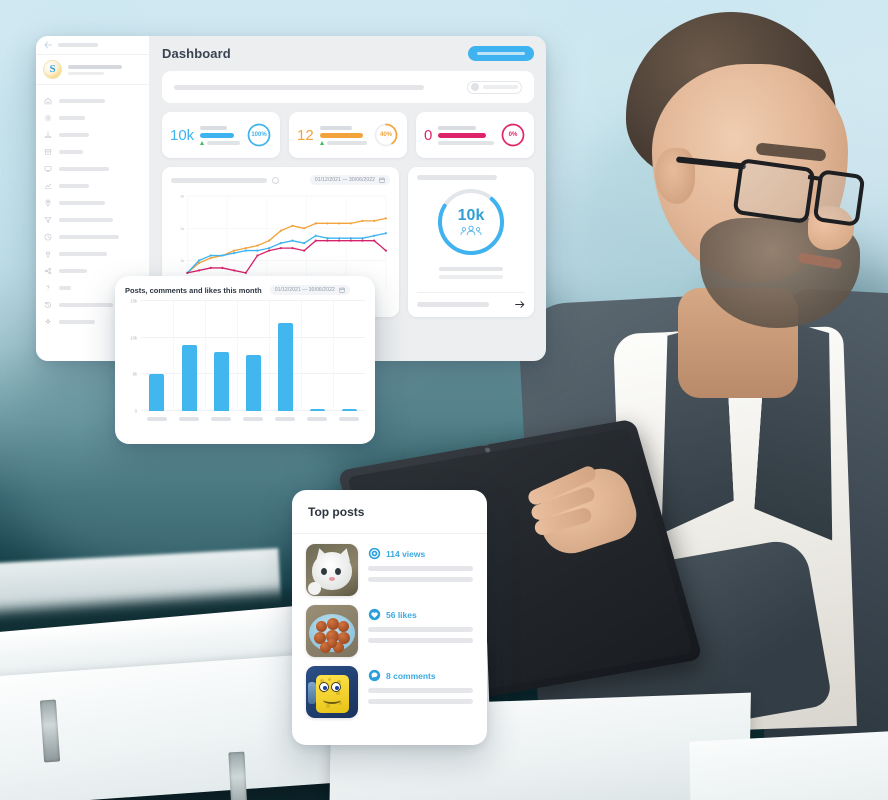 This screenshot has width=888, height=800. Describe the element at coordinates (48, 100) in the screenshot. I see `home-icon` at that location.